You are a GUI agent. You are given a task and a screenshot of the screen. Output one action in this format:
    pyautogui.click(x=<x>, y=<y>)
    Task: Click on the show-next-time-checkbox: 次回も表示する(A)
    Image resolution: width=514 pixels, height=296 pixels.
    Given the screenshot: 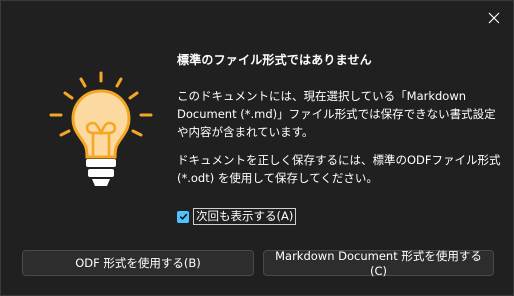 What is the action you would take?
    pyautogui.click(x=237, y=216)
    